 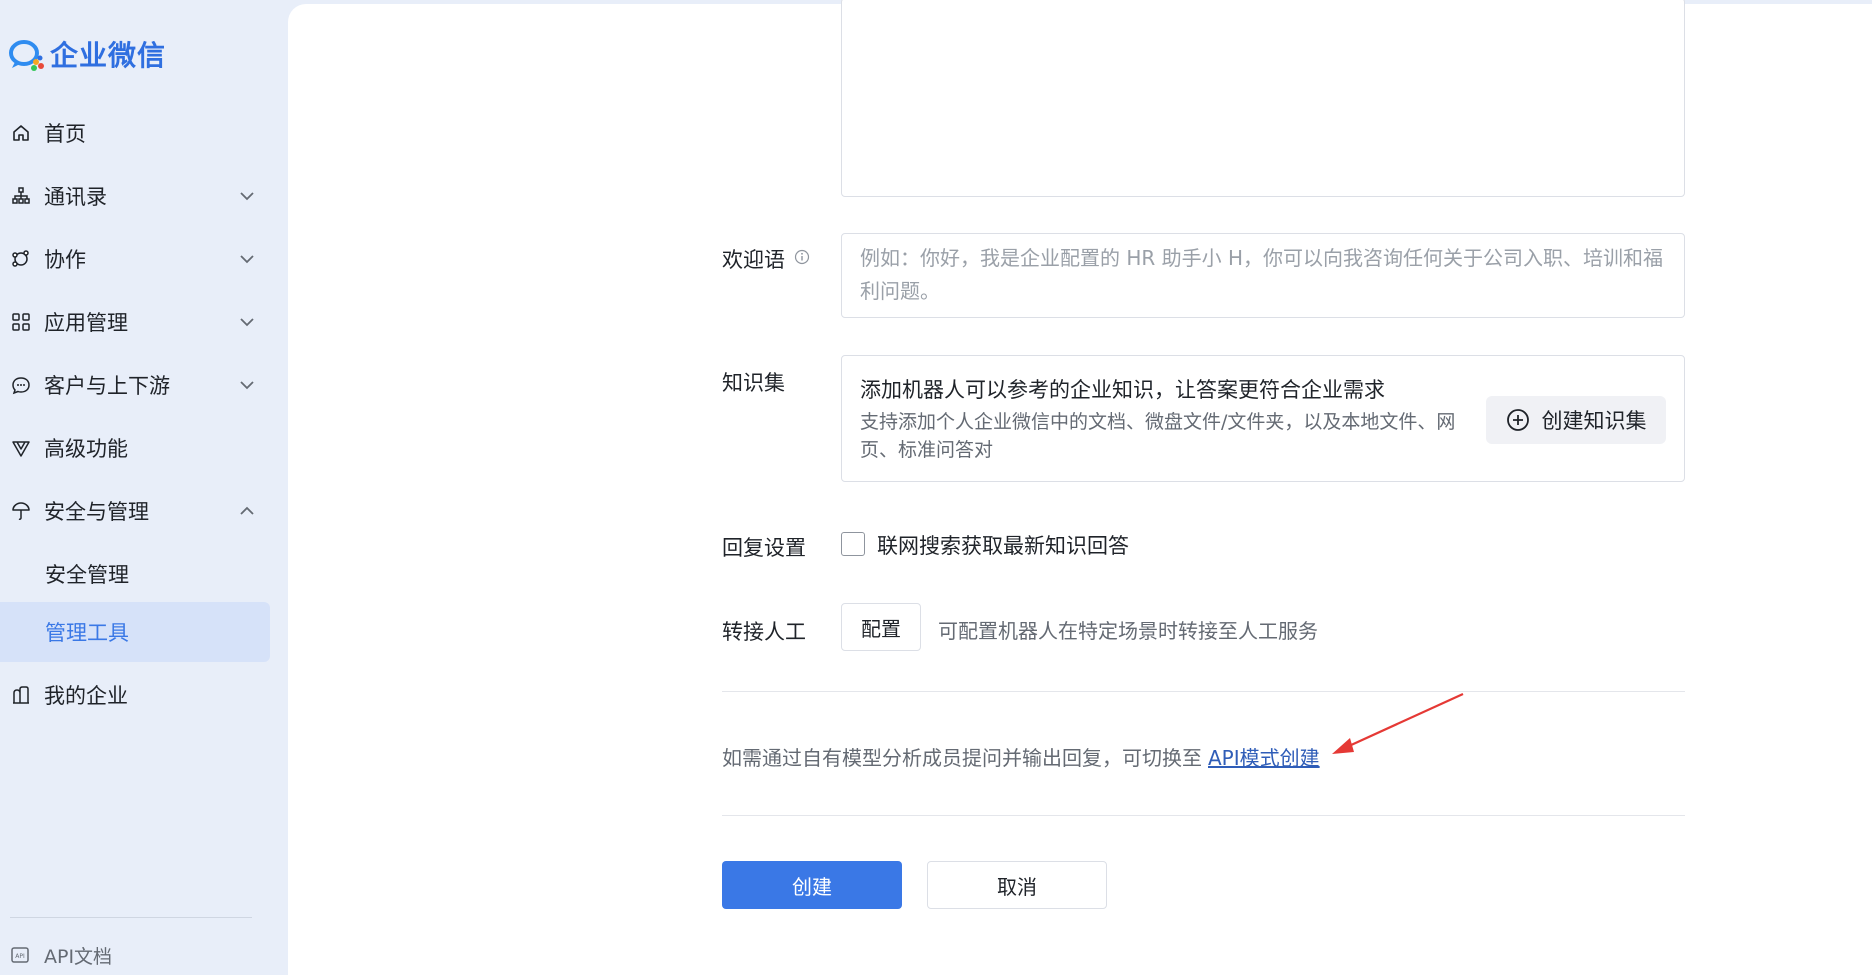 What do you see at coordinates (135, 196) in the screenshot?
I see `sidebar-item-contacts: 通讯录` at bounding box center [135, 196].